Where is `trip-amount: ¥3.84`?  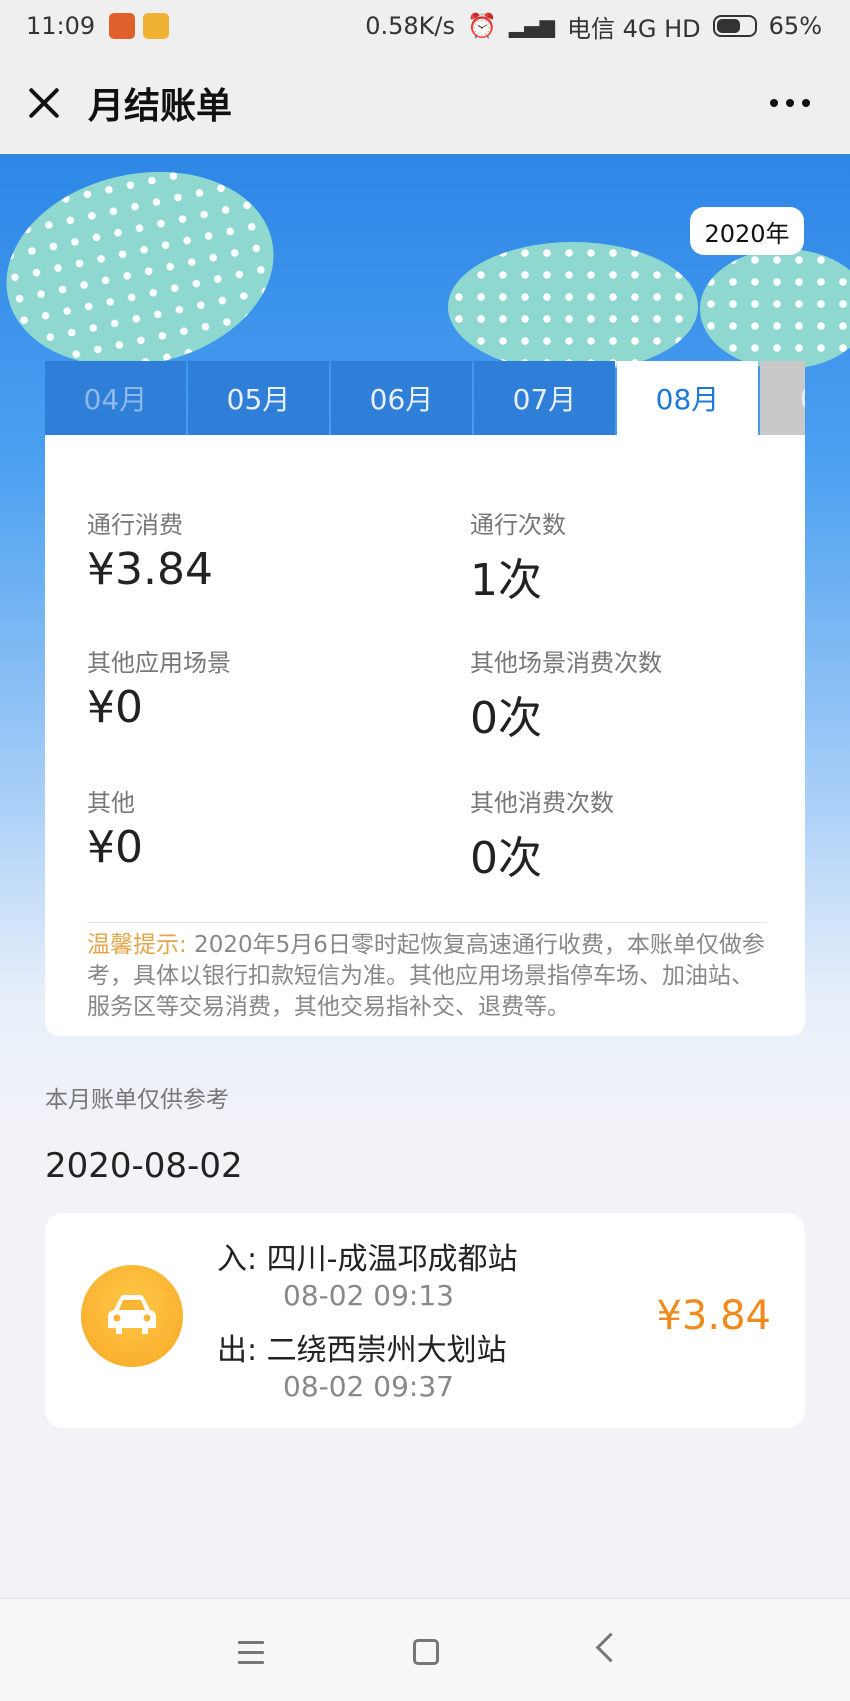
trip-amount: ¥3.84 is located at coordinates (713, 1316).